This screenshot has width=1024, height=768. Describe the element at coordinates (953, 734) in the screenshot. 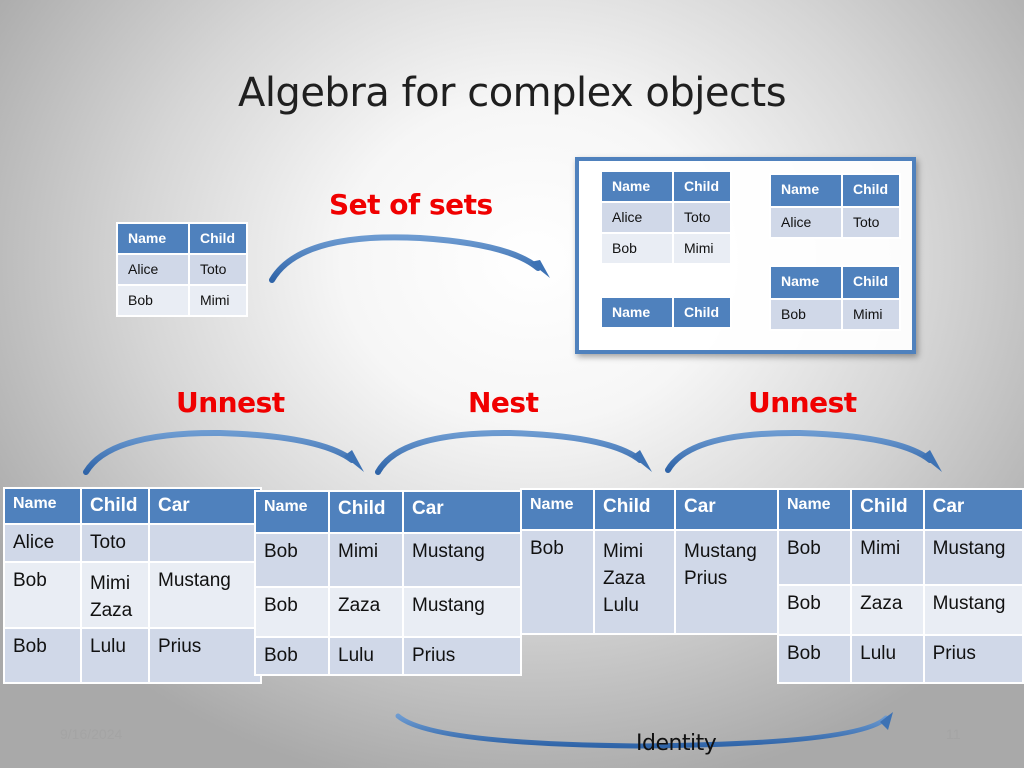

I see `footer-page-number: 11` at that location.